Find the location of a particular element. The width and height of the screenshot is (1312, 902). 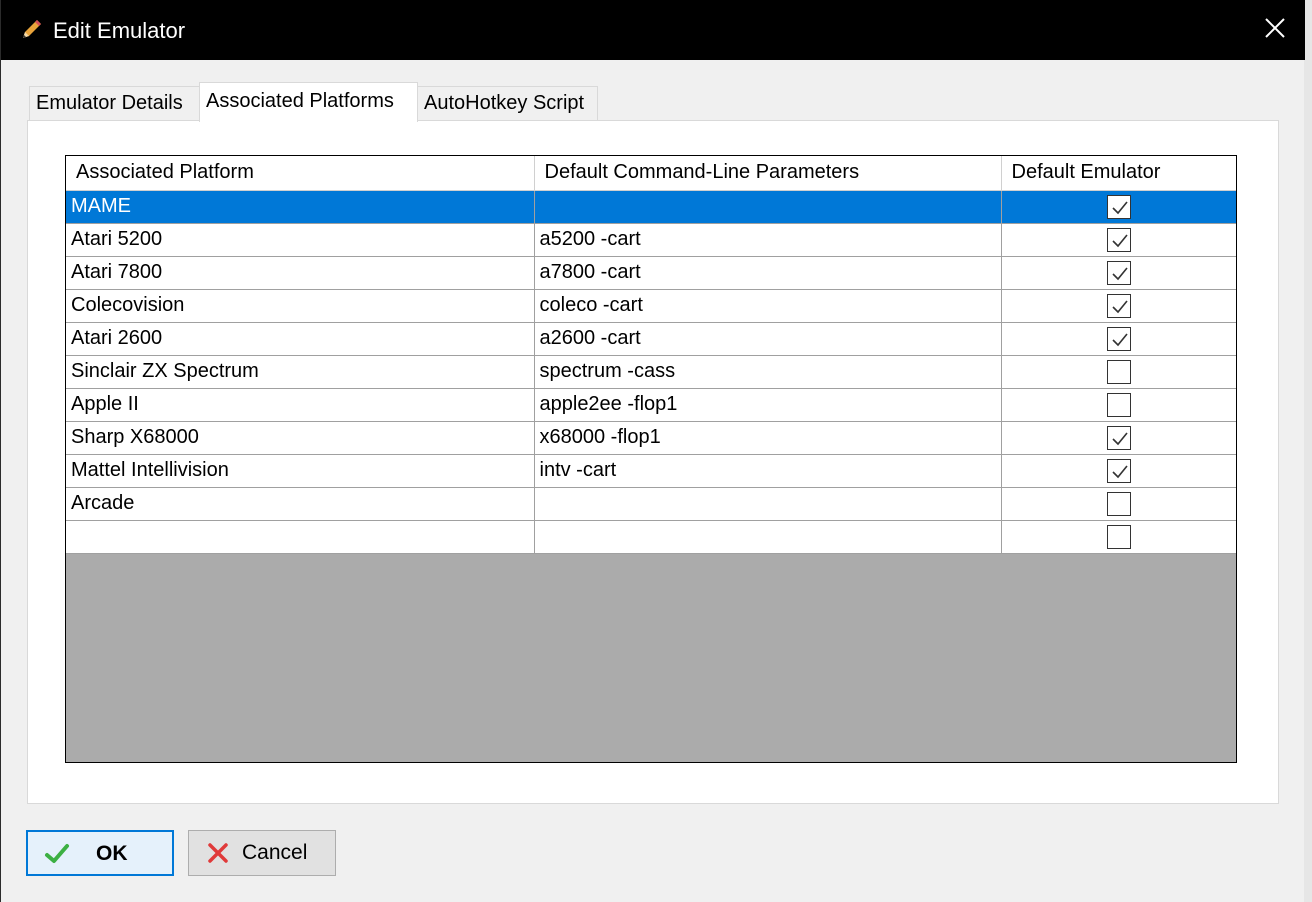

cell-platform: MAME is located at coordinates (300, 207).